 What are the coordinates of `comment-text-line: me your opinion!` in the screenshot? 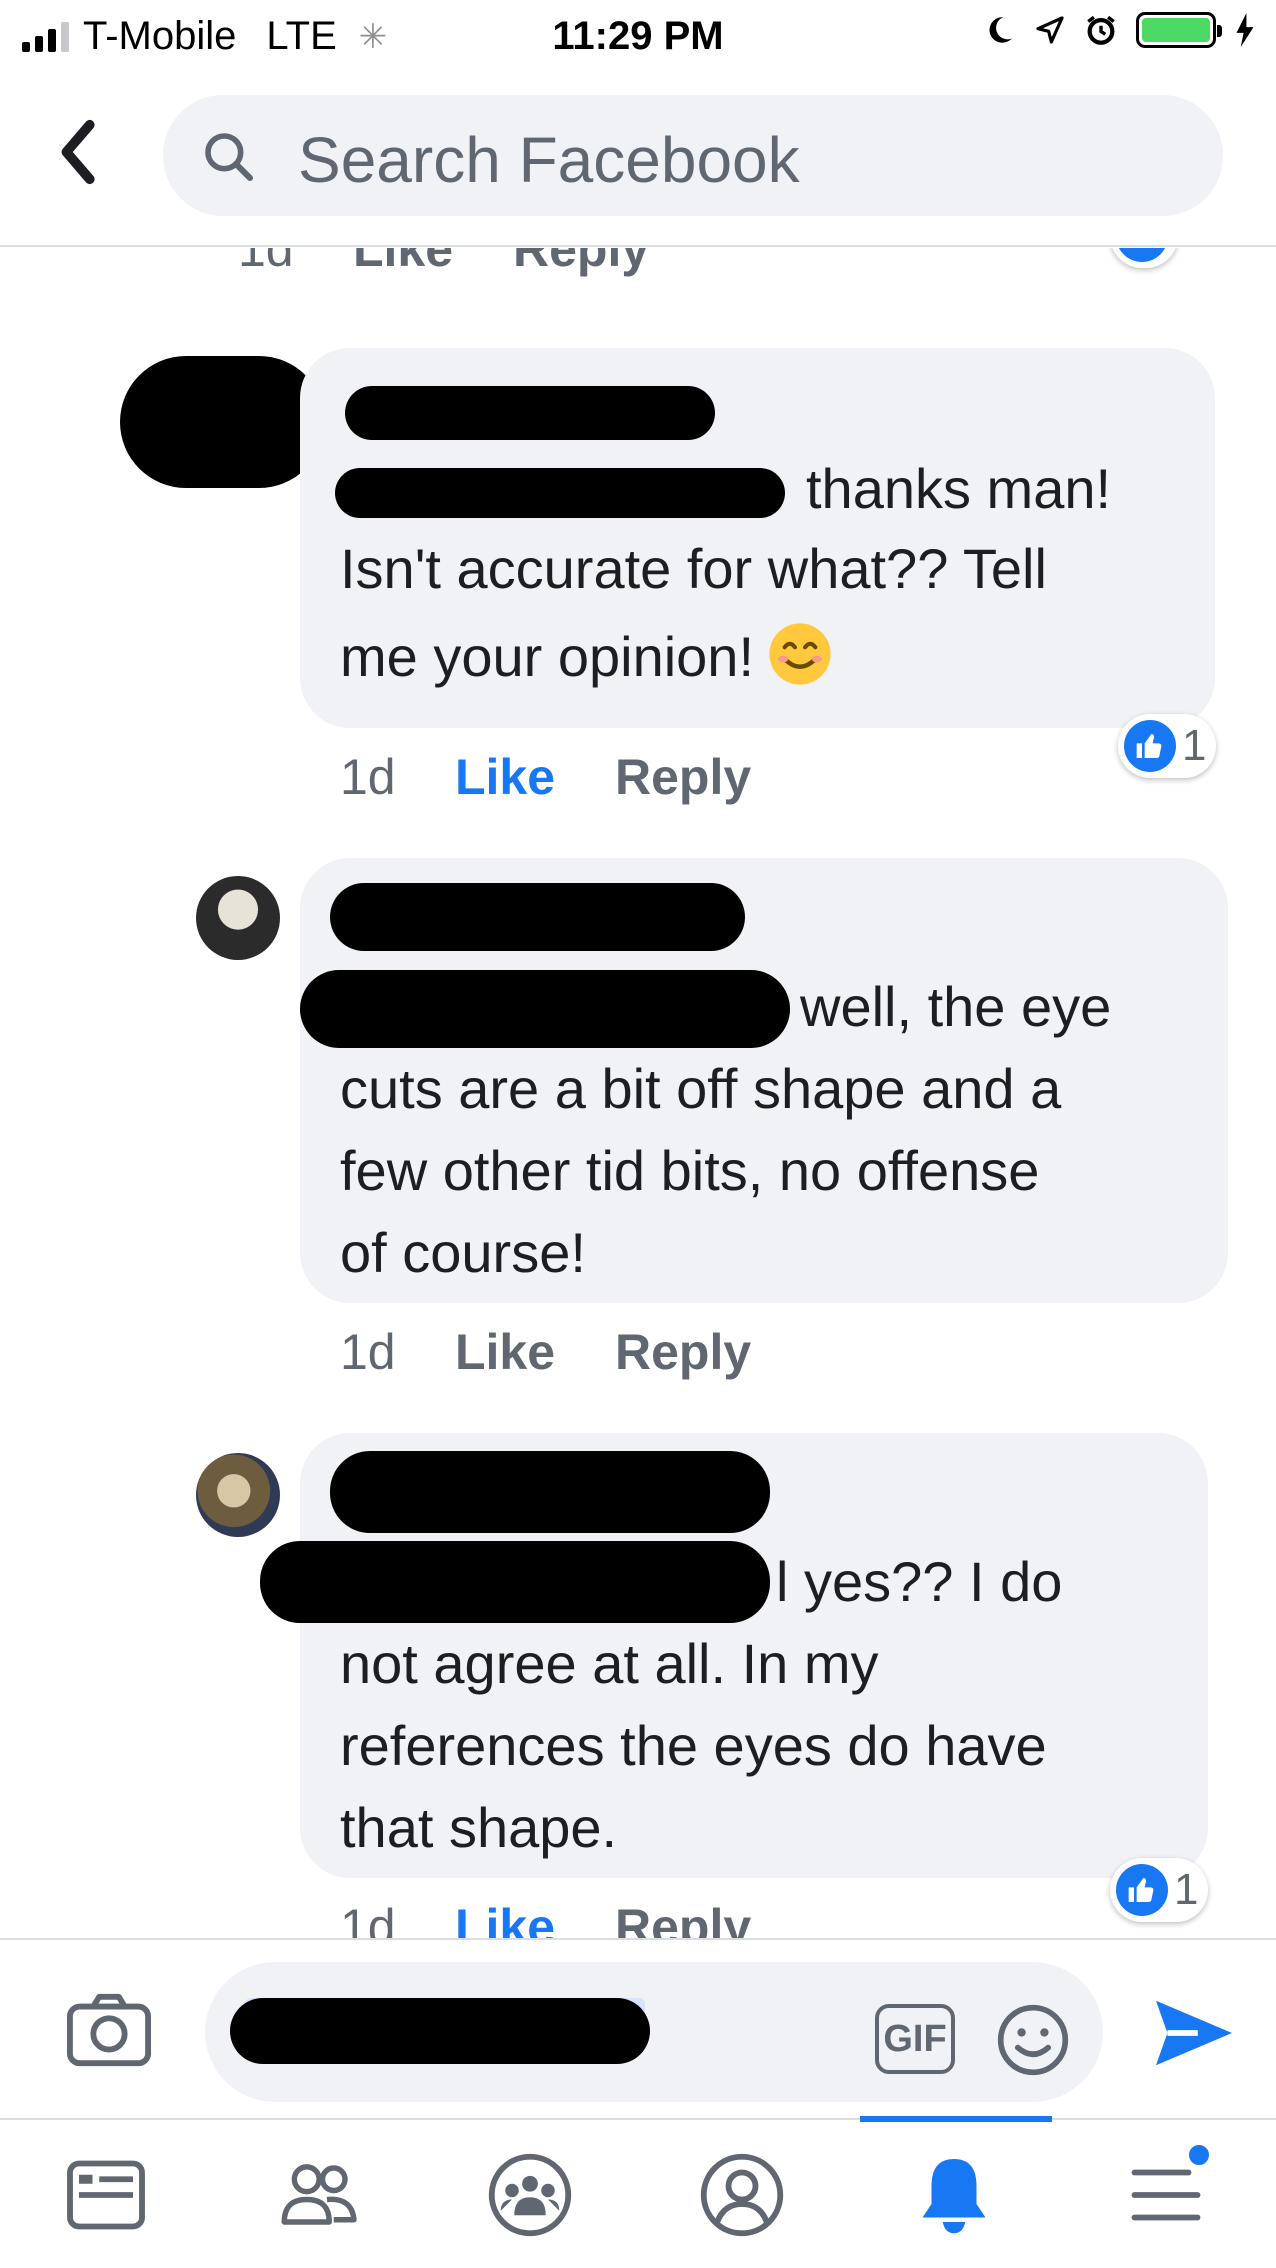 It's located at (587, 657).